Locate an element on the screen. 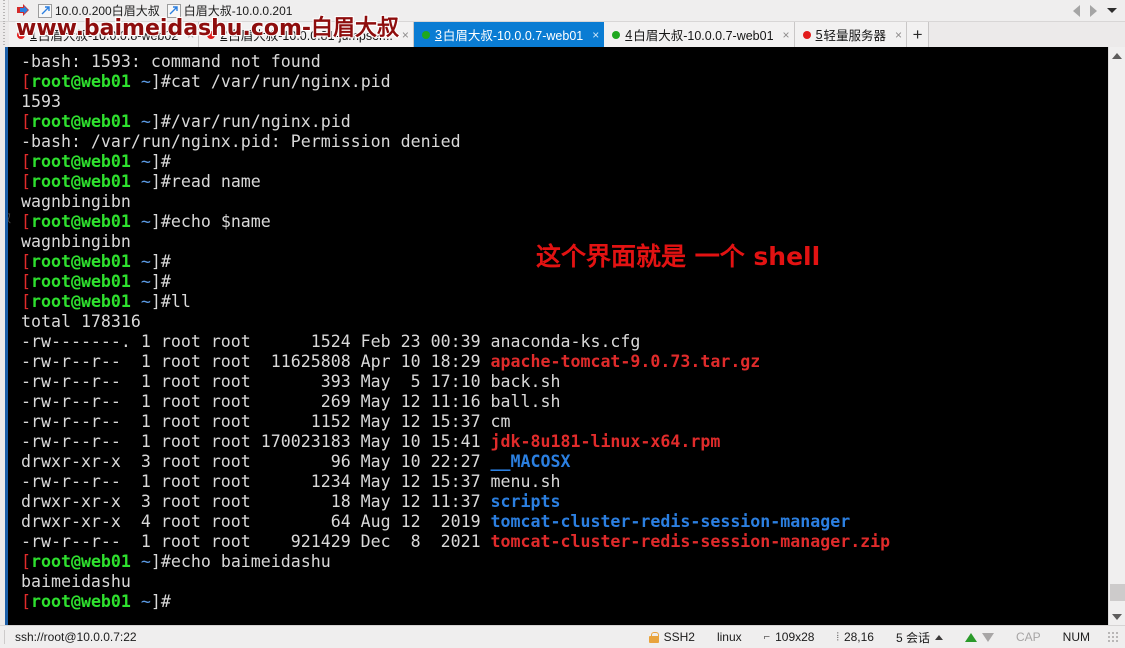 Image resolution: width=1125 pixels, height=648 pixels. file-name: scripts is located at coordinates (526, 501).